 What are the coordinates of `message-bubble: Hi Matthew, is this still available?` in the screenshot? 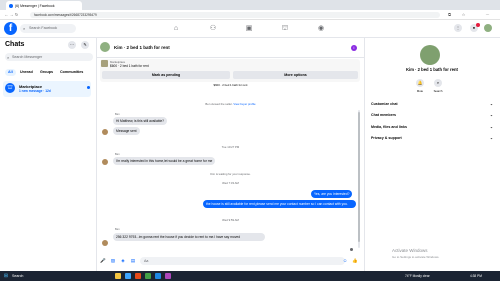 It's located at (140, 121).